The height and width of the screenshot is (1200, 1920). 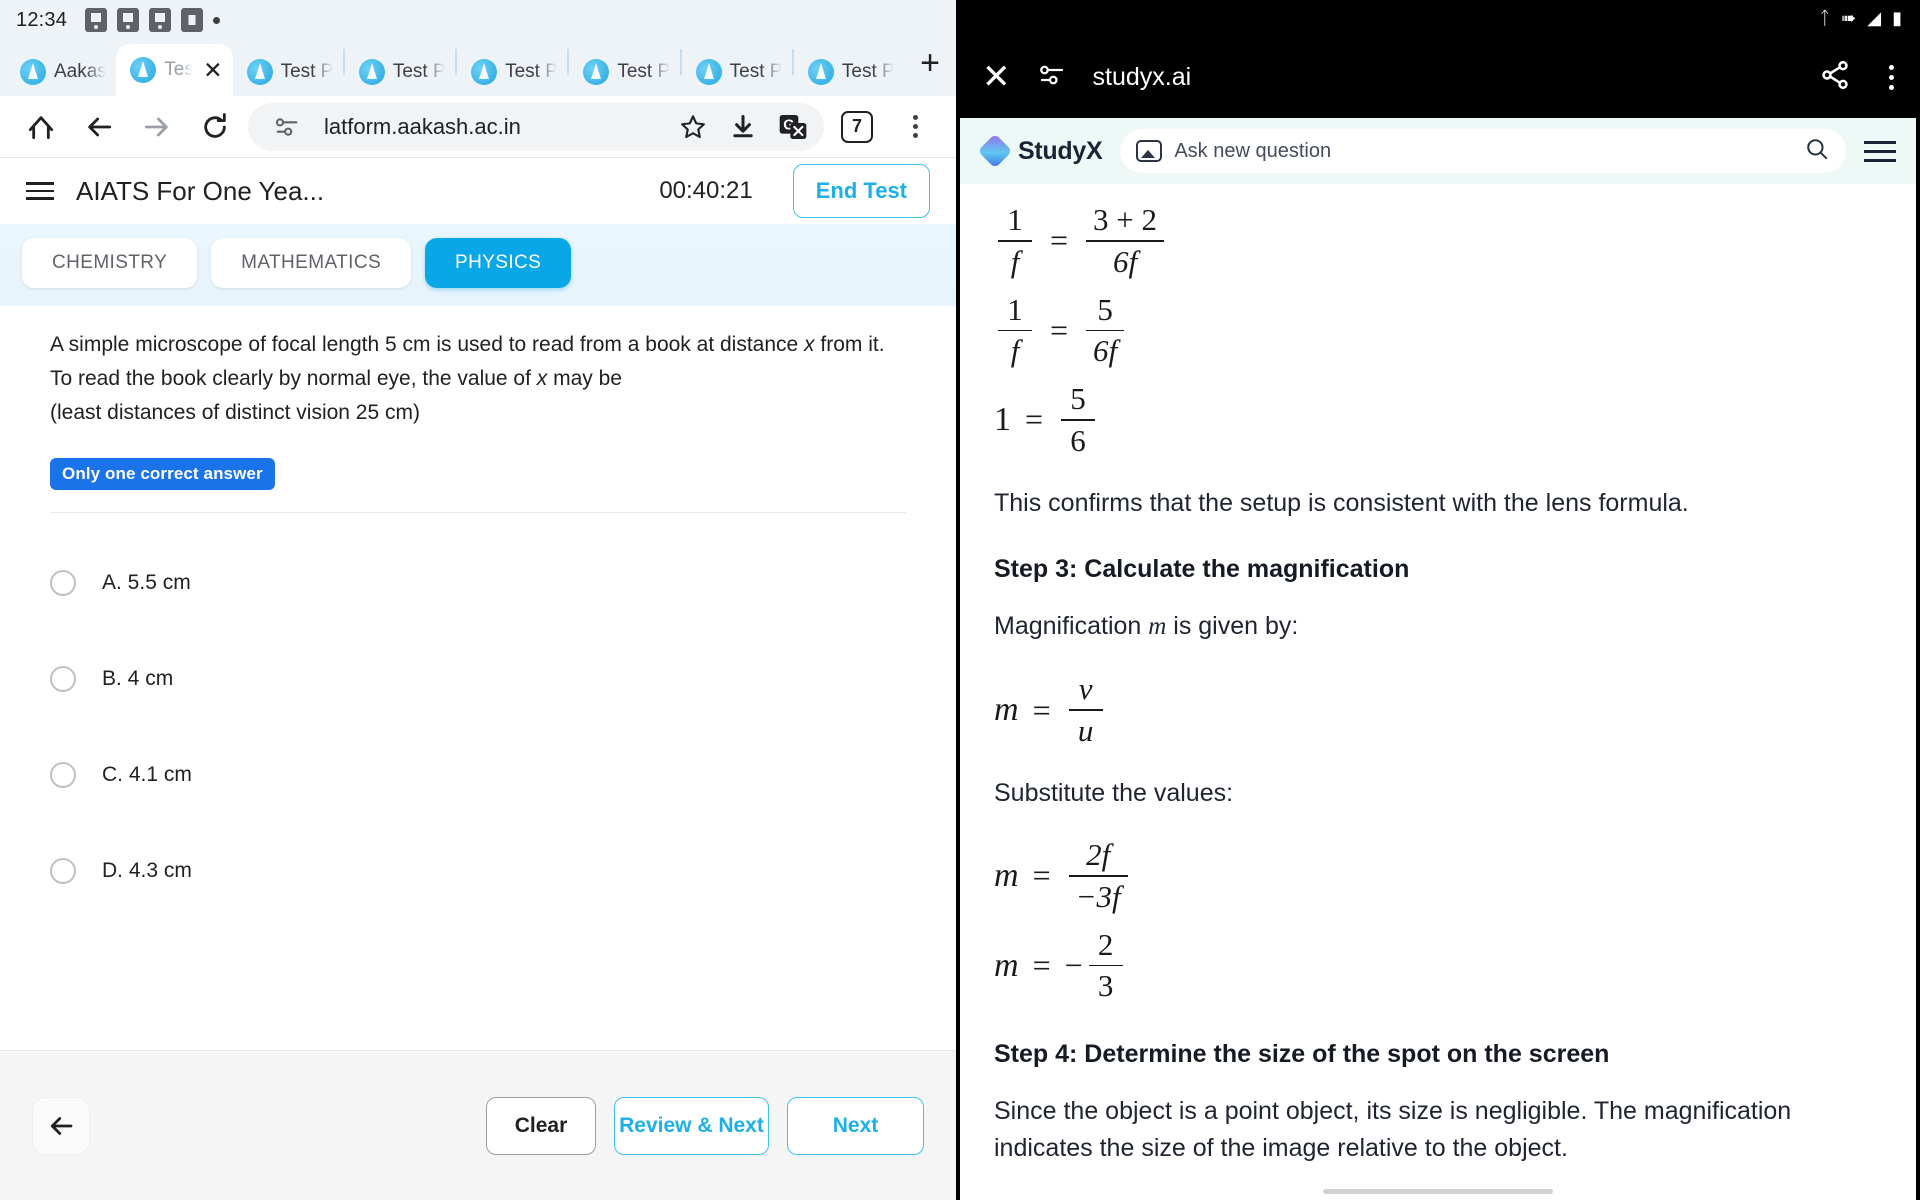 What do you see at coordinates (693, 127) in the screenshot?
I see `bookmark-star-icon` at bounding box center [693, 127].